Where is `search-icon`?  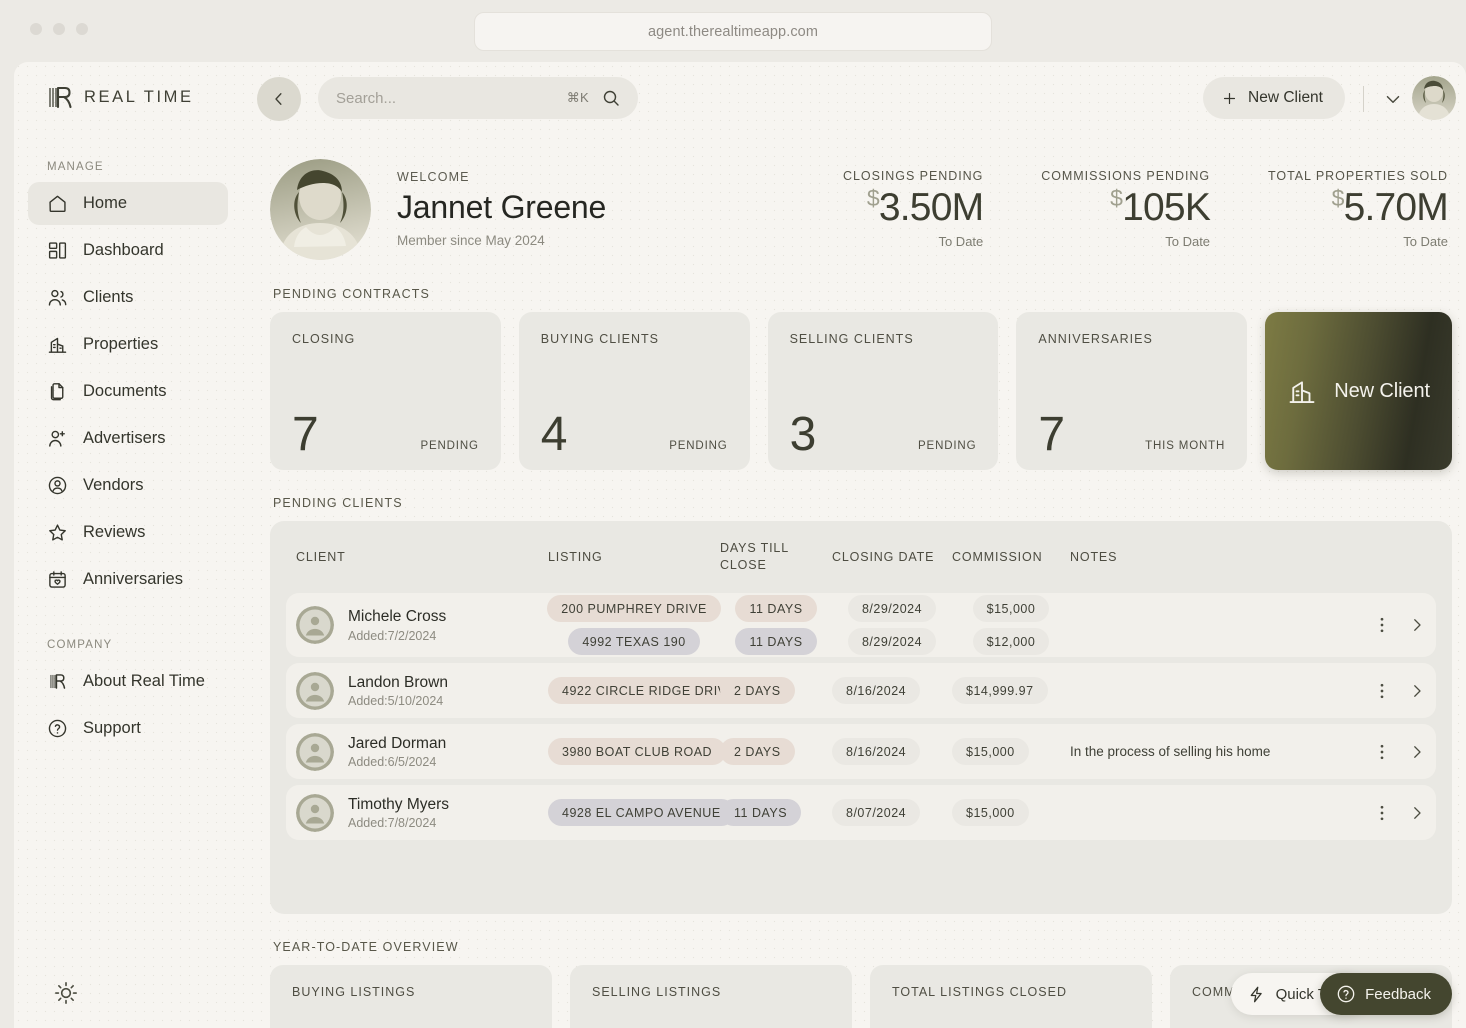 search-icon is located at coordinates (611, 98).